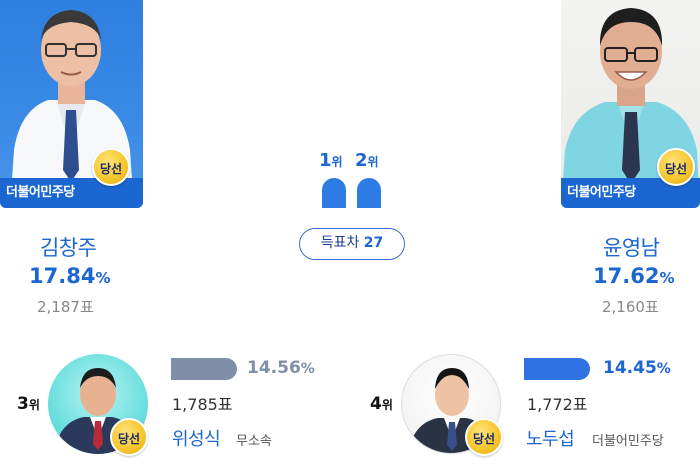 This screenshot has width=700, height=466. Describe the element at coordinates (70, 276) in the screenshot. I see `candidate-percent-1: 17.84%` at that location.